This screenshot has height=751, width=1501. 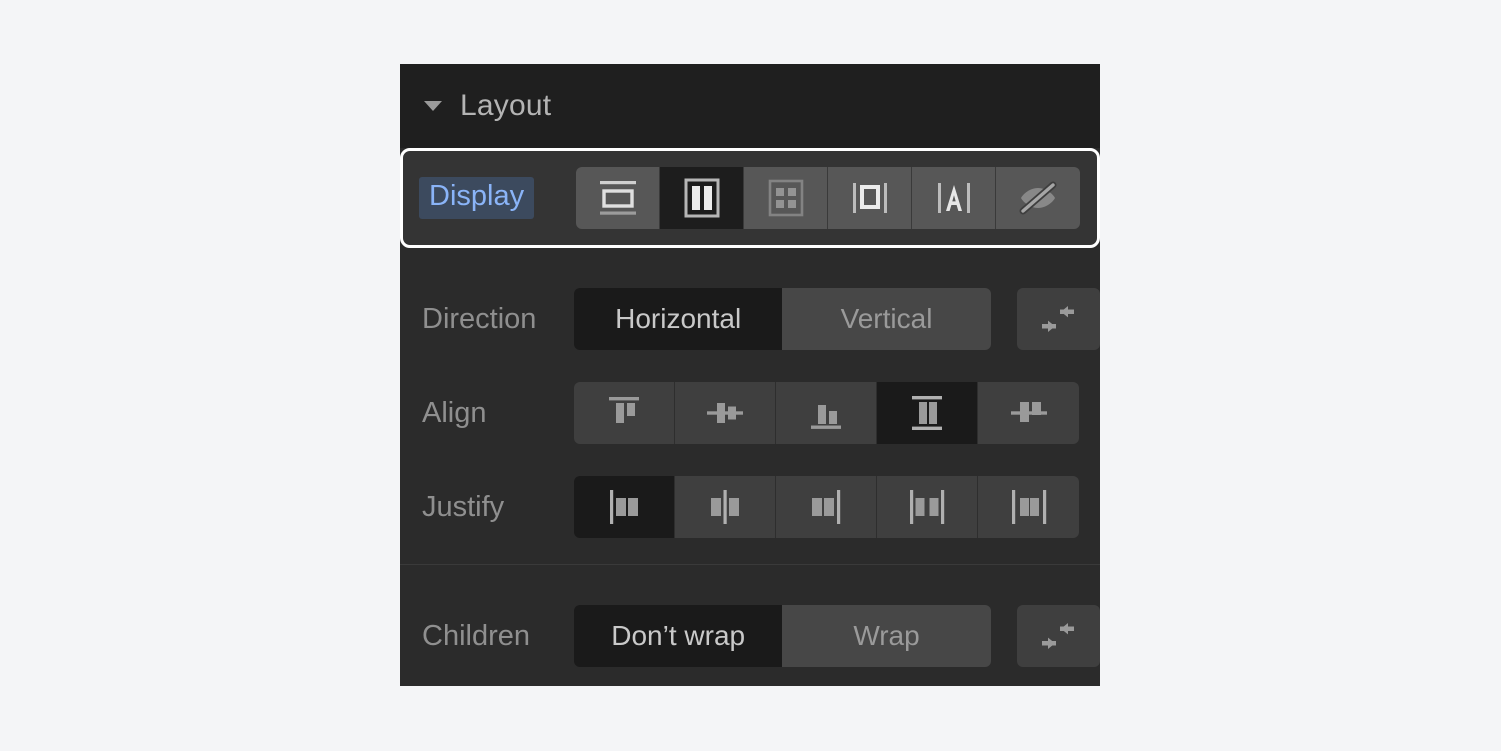 I want to click on display-none-button, so click(x=1038, y=198).